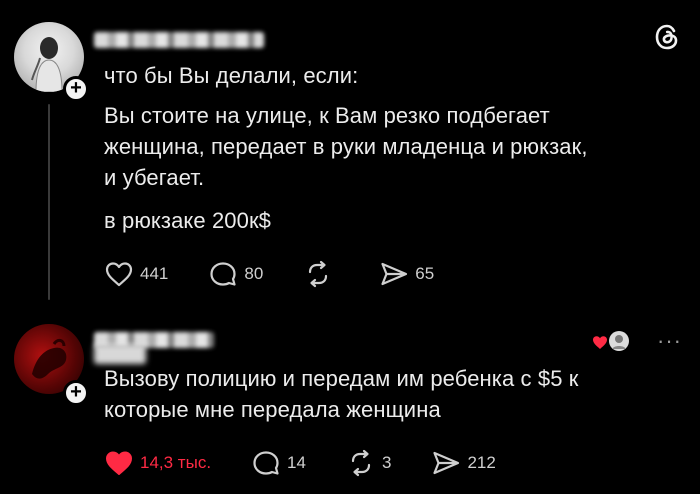  I want to click on comment-button: 14, so click(278, 463).